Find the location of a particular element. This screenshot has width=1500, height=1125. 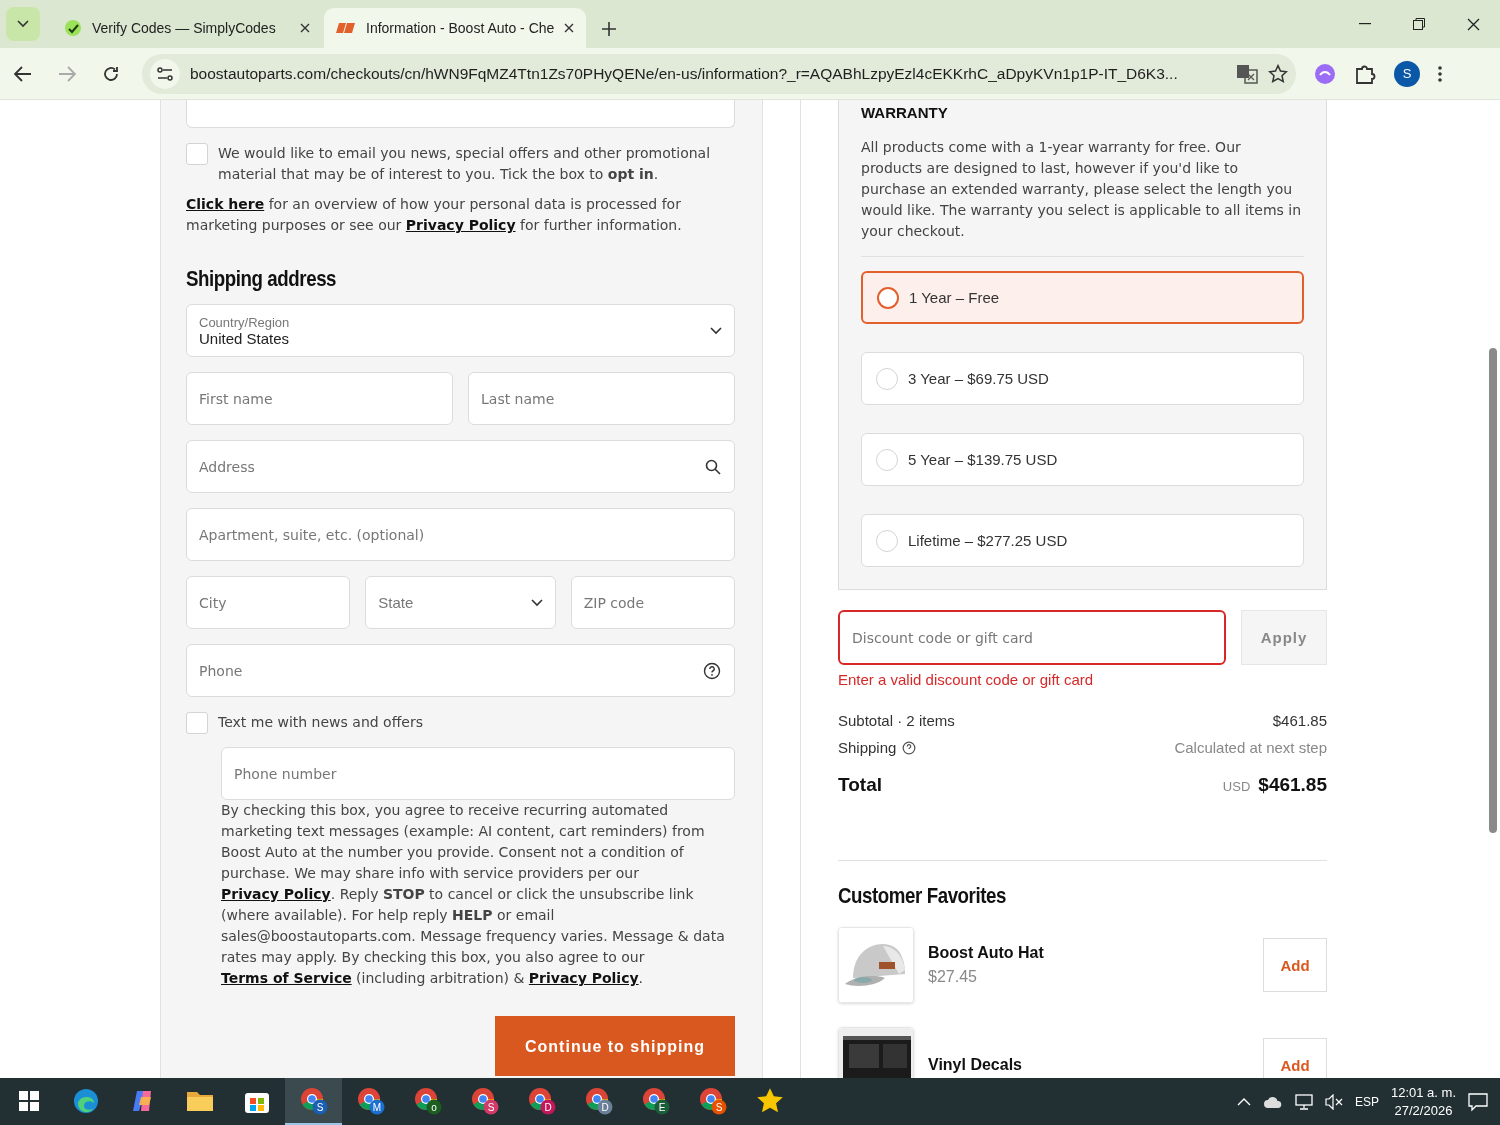

language-indicator: ESP is located at coordinates (1366, 1101).